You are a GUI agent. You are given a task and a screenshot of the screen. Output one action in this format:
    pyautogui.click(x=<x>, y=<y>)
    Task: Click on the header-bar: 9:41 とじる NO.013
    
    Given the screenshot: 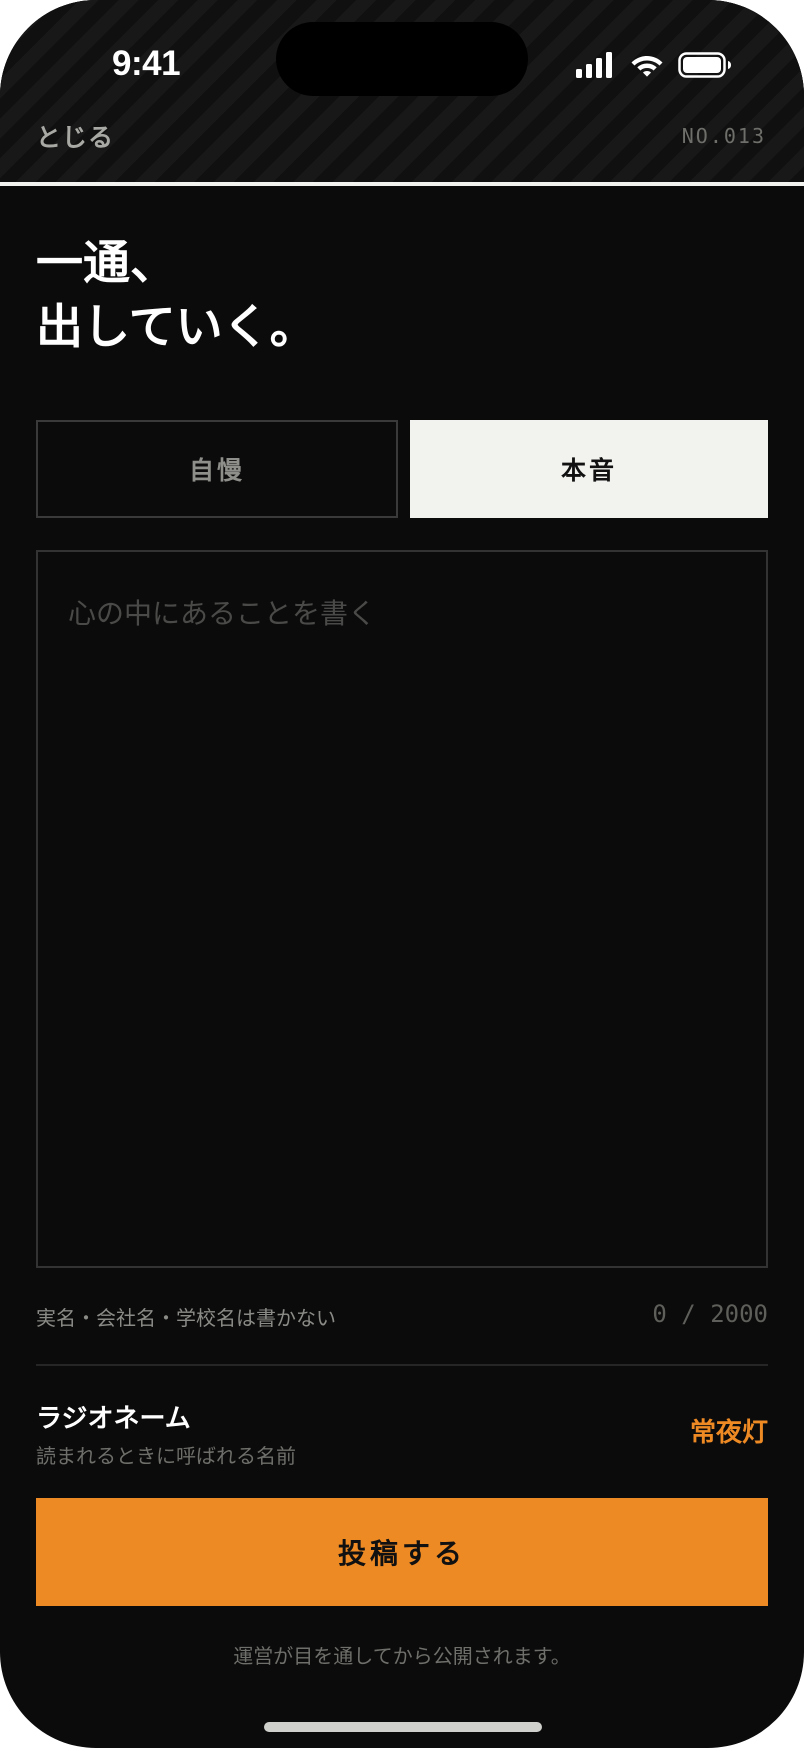 What is the action you would take?
    pyautogui.click(x=402, y=91)
    